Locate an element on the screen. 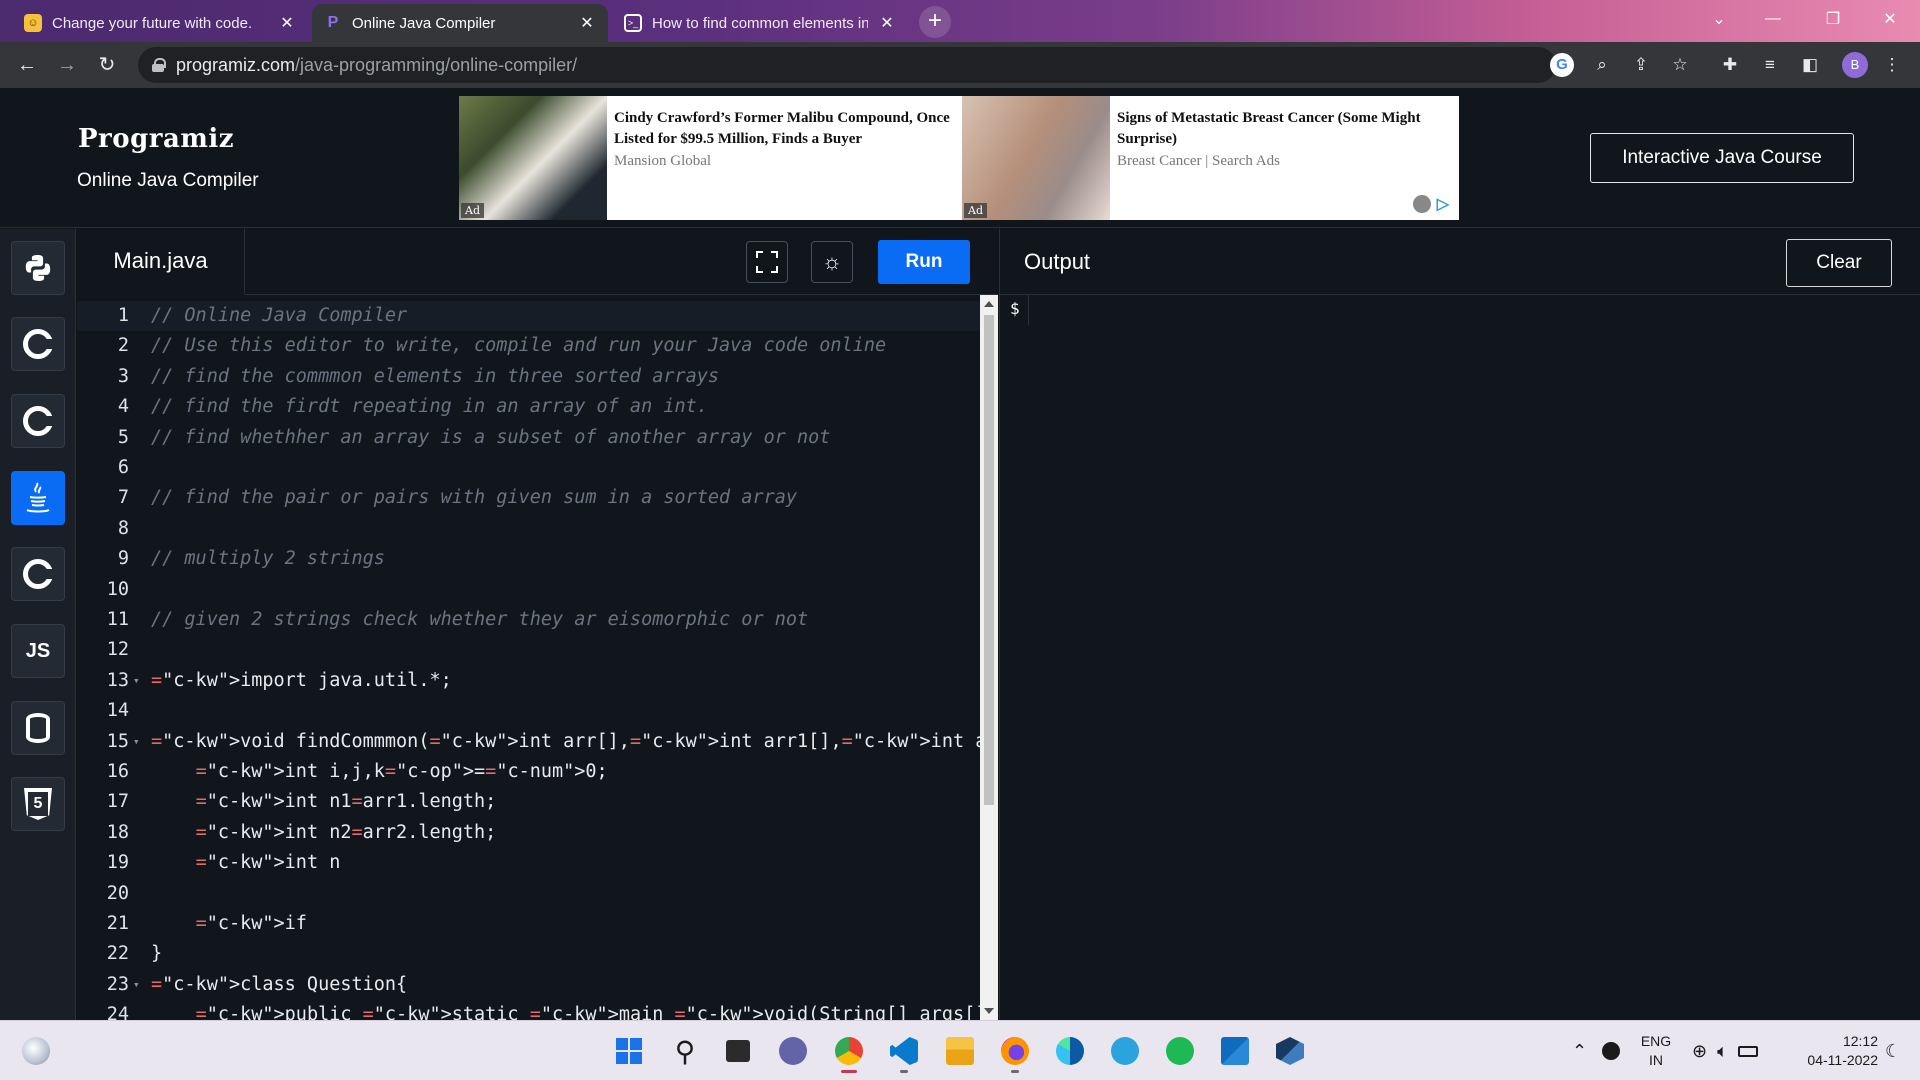  notifications-button: ☾ is located at coordinates (1893, 1050).